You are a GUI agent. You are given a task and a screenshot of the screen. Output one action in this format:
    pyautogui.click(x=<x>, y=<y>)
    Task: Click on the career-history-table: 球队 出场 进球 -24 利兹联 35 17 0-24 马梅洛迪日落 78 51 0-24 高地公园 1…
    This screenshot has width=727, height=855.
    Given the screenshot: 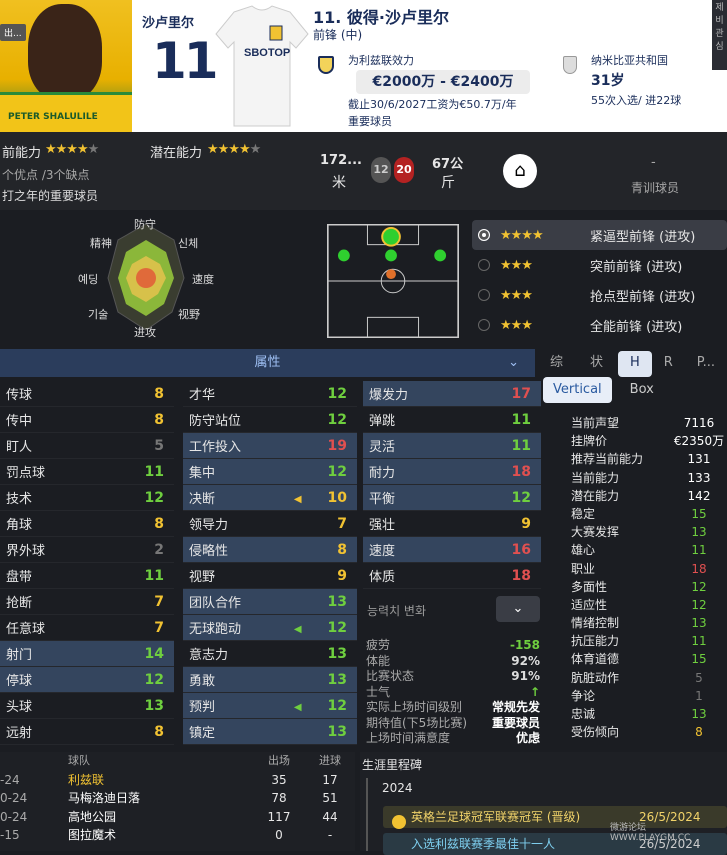 What is the action you would take?
    pyautogui.click(x=177, y=801)
    